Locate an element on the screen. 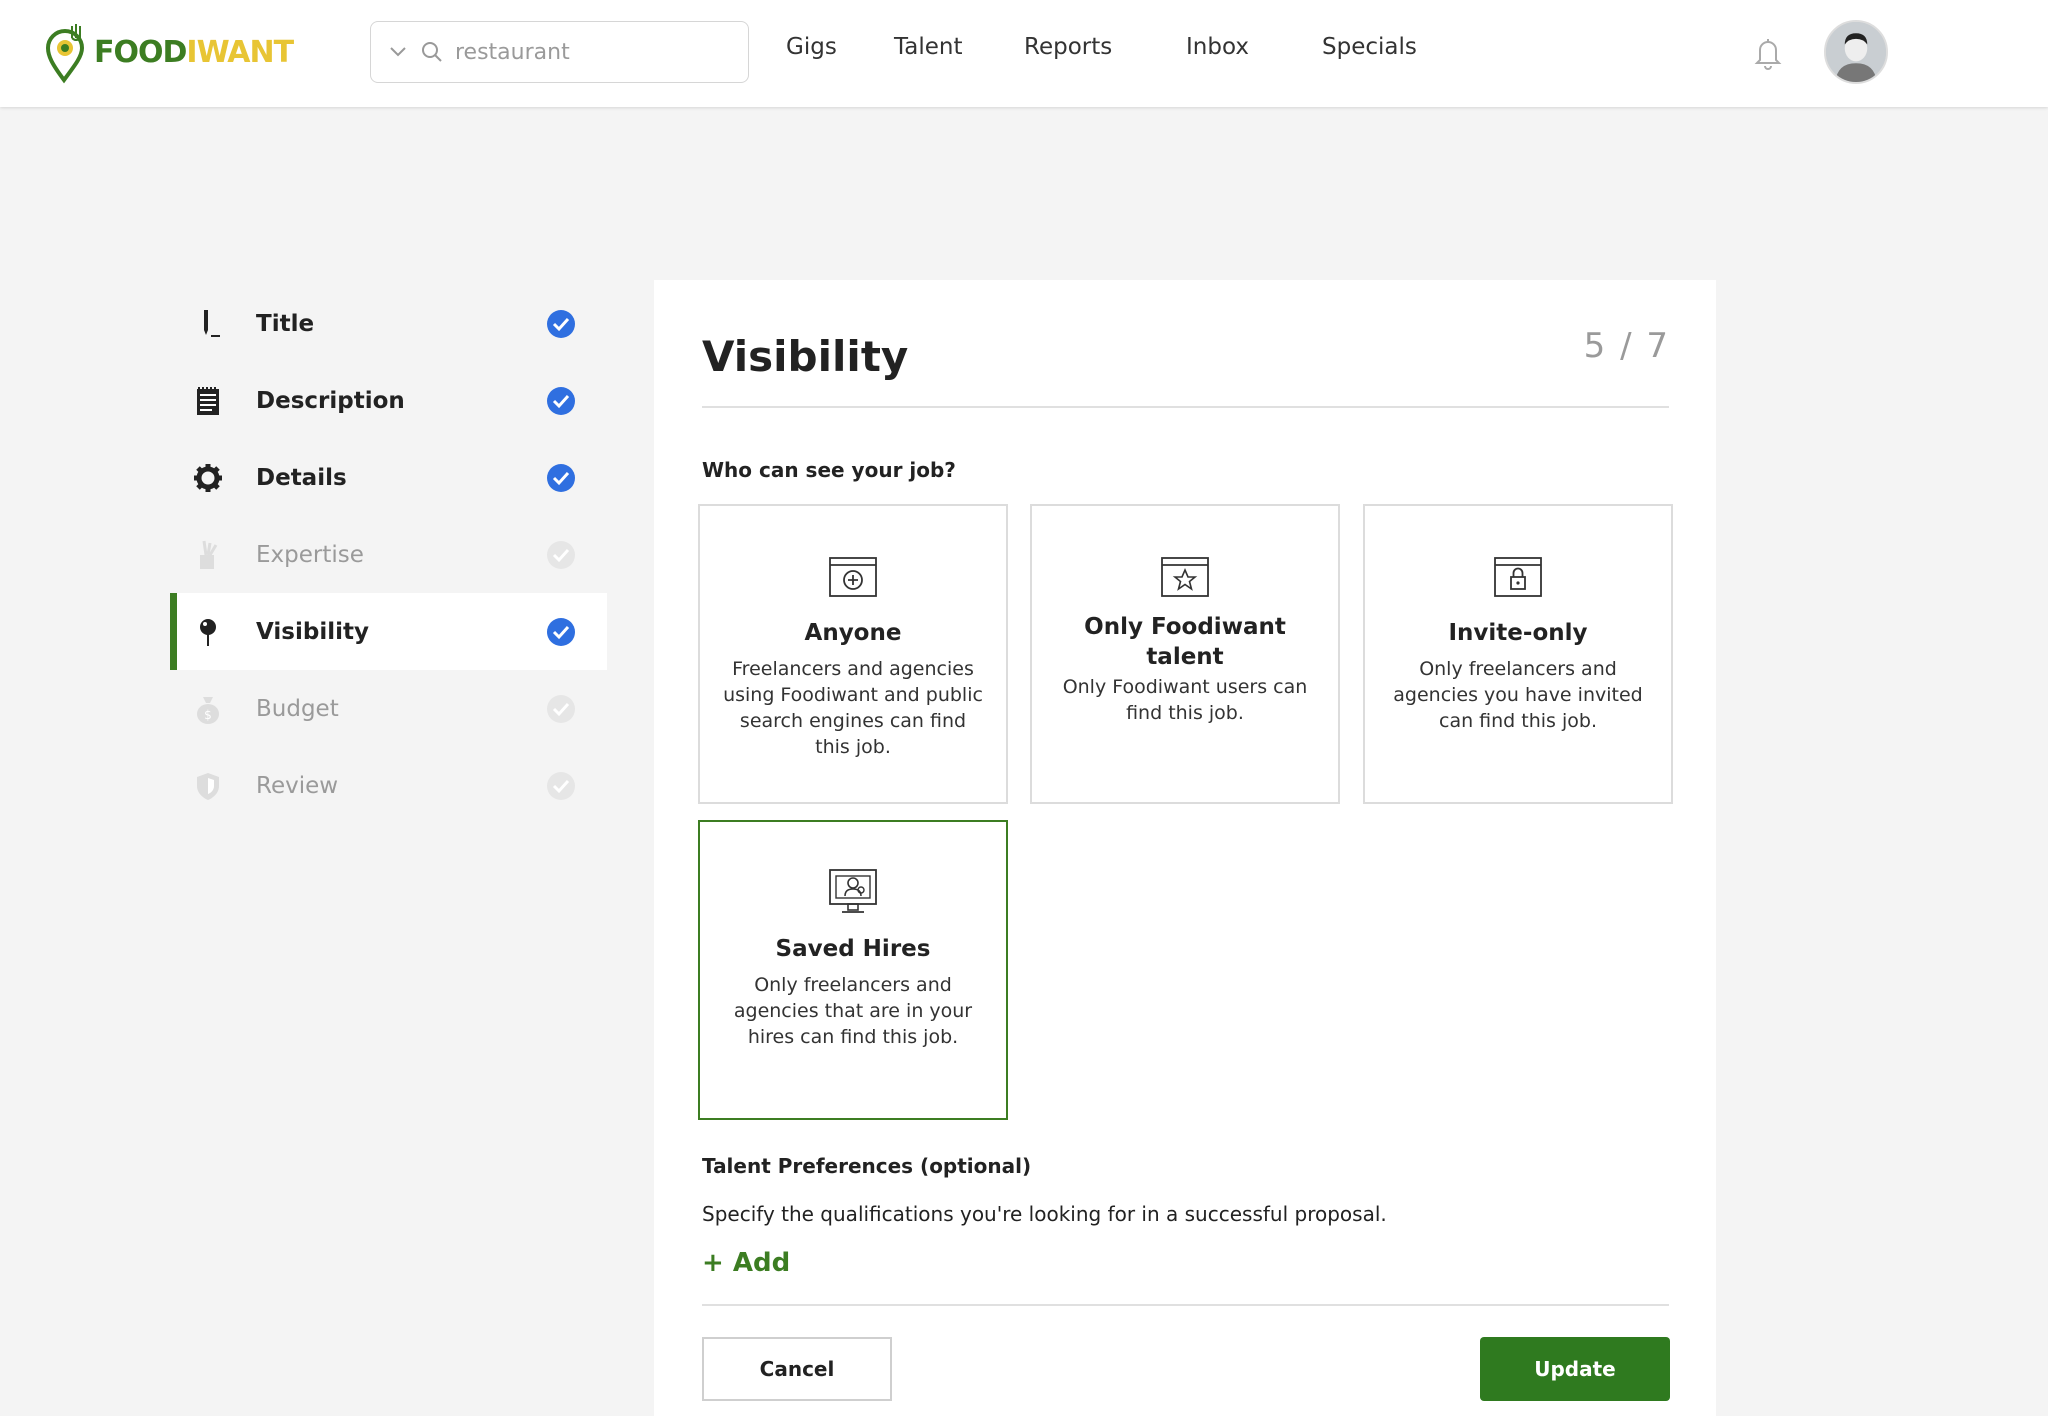 Image resolution: width=2048 pixels, height=1416 pixels. step-label: Details is located at coordinates (301, 477).